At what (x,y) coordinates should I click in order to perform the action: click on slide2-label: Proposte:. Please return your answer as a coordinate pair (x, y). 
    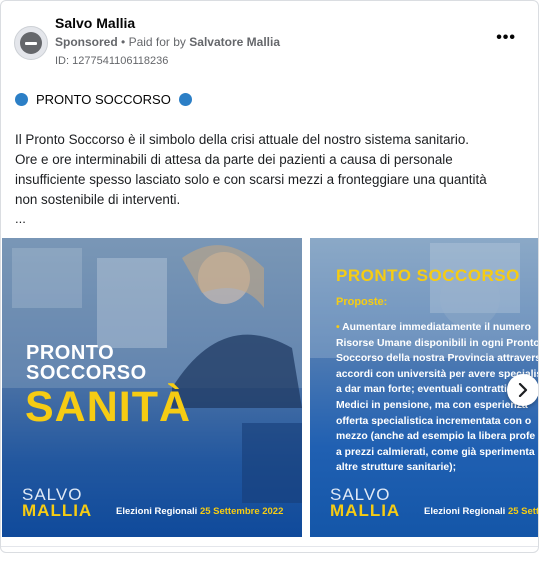
    Looking at the image, I should click on (362, 302).